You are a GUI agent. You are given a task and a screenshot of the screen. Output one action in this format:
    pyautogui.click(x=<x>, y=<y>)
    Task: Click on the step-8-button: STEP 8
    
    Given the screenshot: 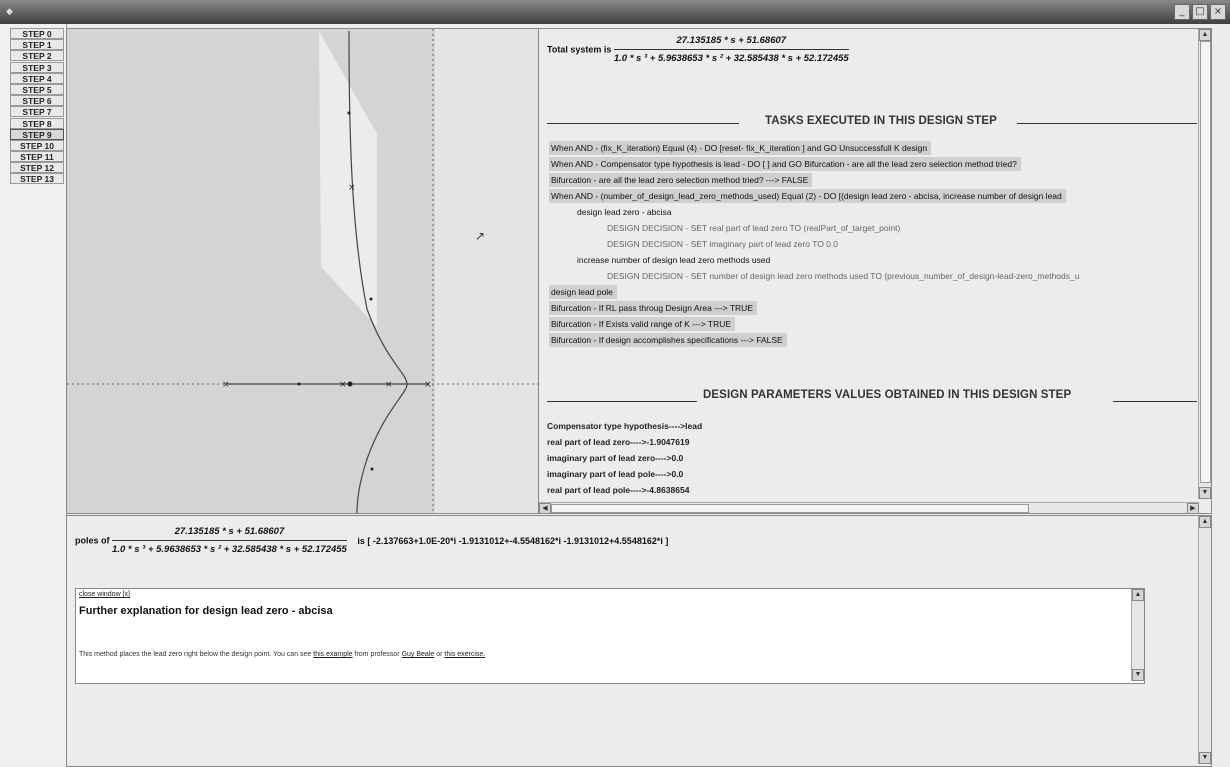 What is the action you would take?
    pyautogui.click(x=37, y=123)
    